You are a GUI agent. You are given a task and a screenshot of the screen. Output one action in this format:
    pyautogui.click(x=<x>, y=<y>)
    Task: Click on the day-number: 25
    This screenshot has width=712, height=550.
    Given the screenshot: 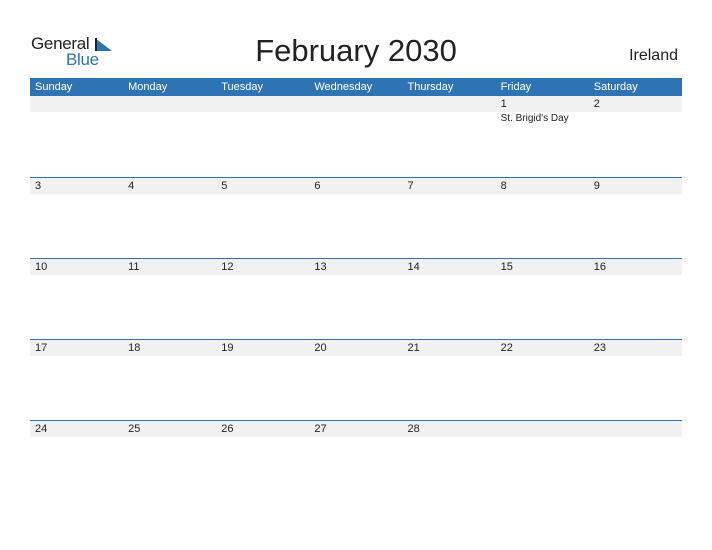 What is the action you would take?
    pyautogui.click(x=134, y=429)
    